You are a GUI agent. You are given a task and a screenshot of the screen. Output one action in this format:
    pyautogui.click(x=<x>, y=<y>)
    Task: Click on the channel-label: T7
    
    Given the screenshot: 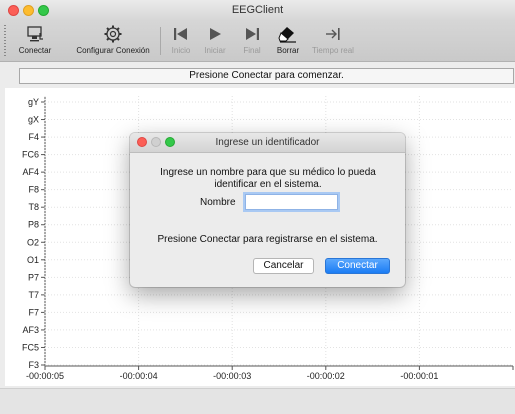 What is the action you would take?
    pyautogui.click(x=33, y=295)
    